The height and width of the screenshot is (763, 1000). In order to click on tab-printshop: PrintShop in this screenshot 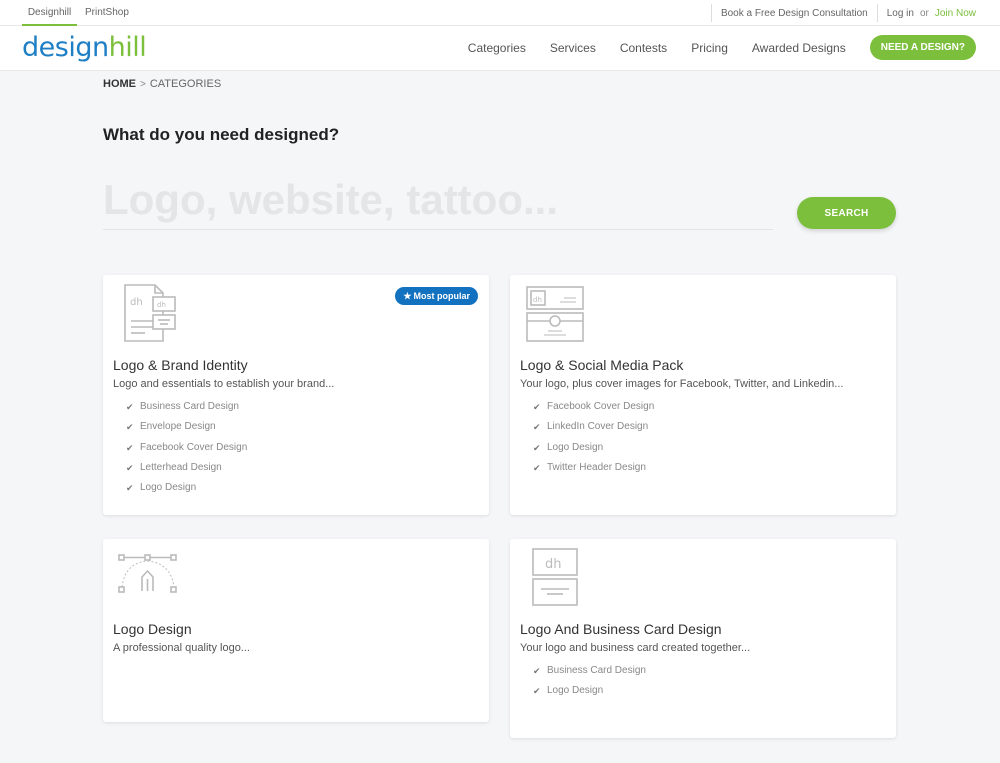, I will do `click(107, 13)`.